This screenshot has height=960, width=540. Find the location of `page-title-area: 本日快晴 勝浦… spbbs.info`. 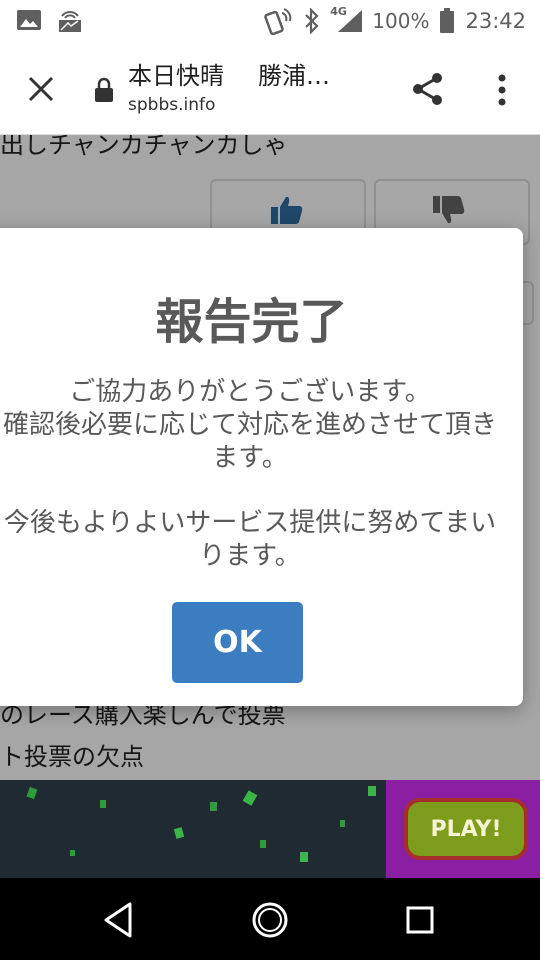

page-title-area: 本日快晴 勝浦… spbbs.info is located at coordinates (258, 85).